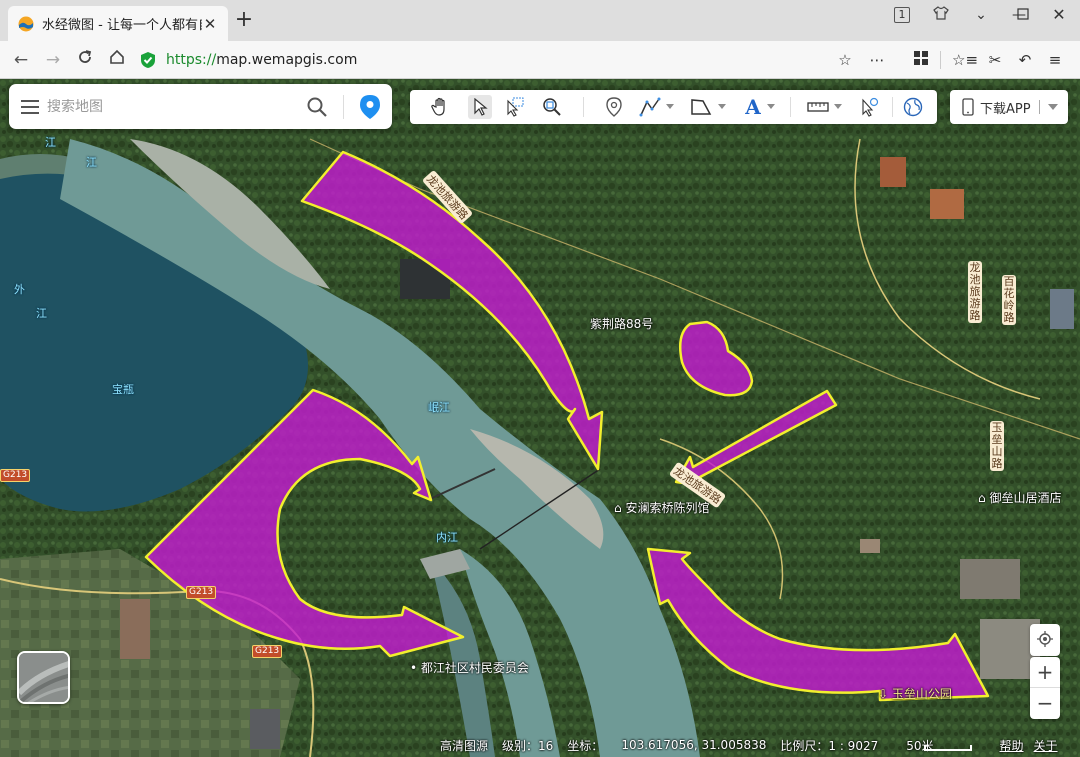  What do you see at coordinates (267, 651) in the screenshot?
I see `road-shield-g213-c: G213` at bounding box center [267, 651].